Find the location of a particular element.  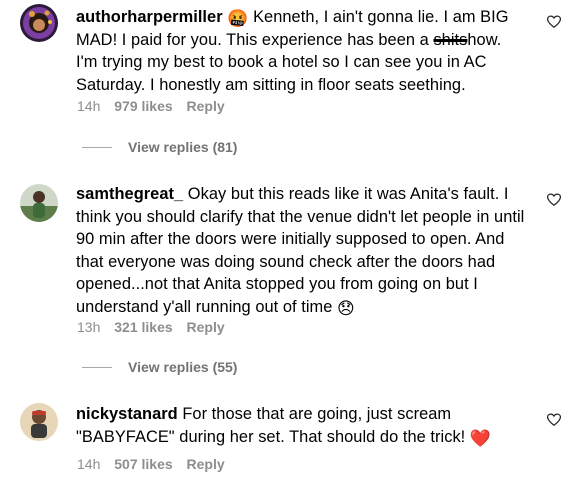

red-heart-emoji-icon: ❤️ is located at coordinates (480, 438).